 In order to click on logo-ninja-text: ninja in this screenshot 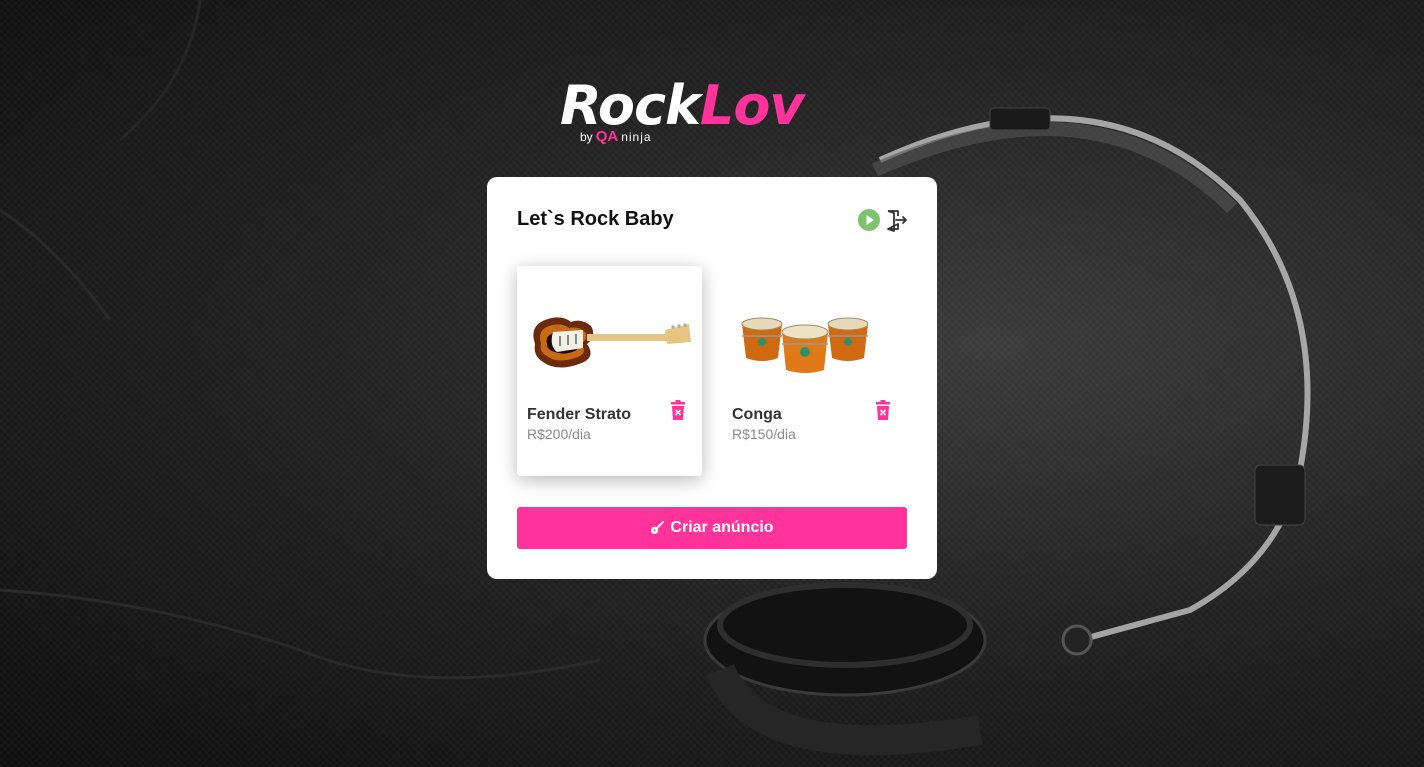, I will do `click(636, 136)`.